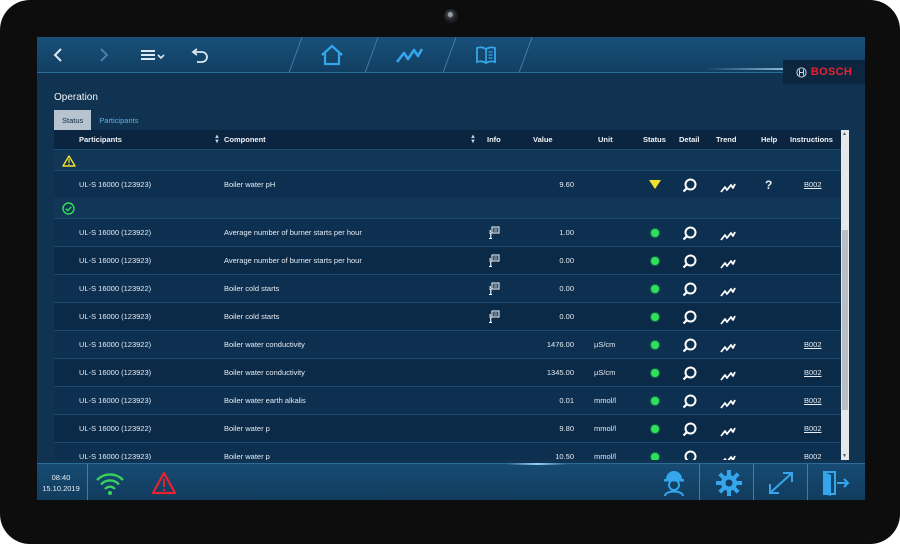 The width and height of the screenshot is (900, 544). I want to click on component-cell: Boiler water p, so click(247, 456).